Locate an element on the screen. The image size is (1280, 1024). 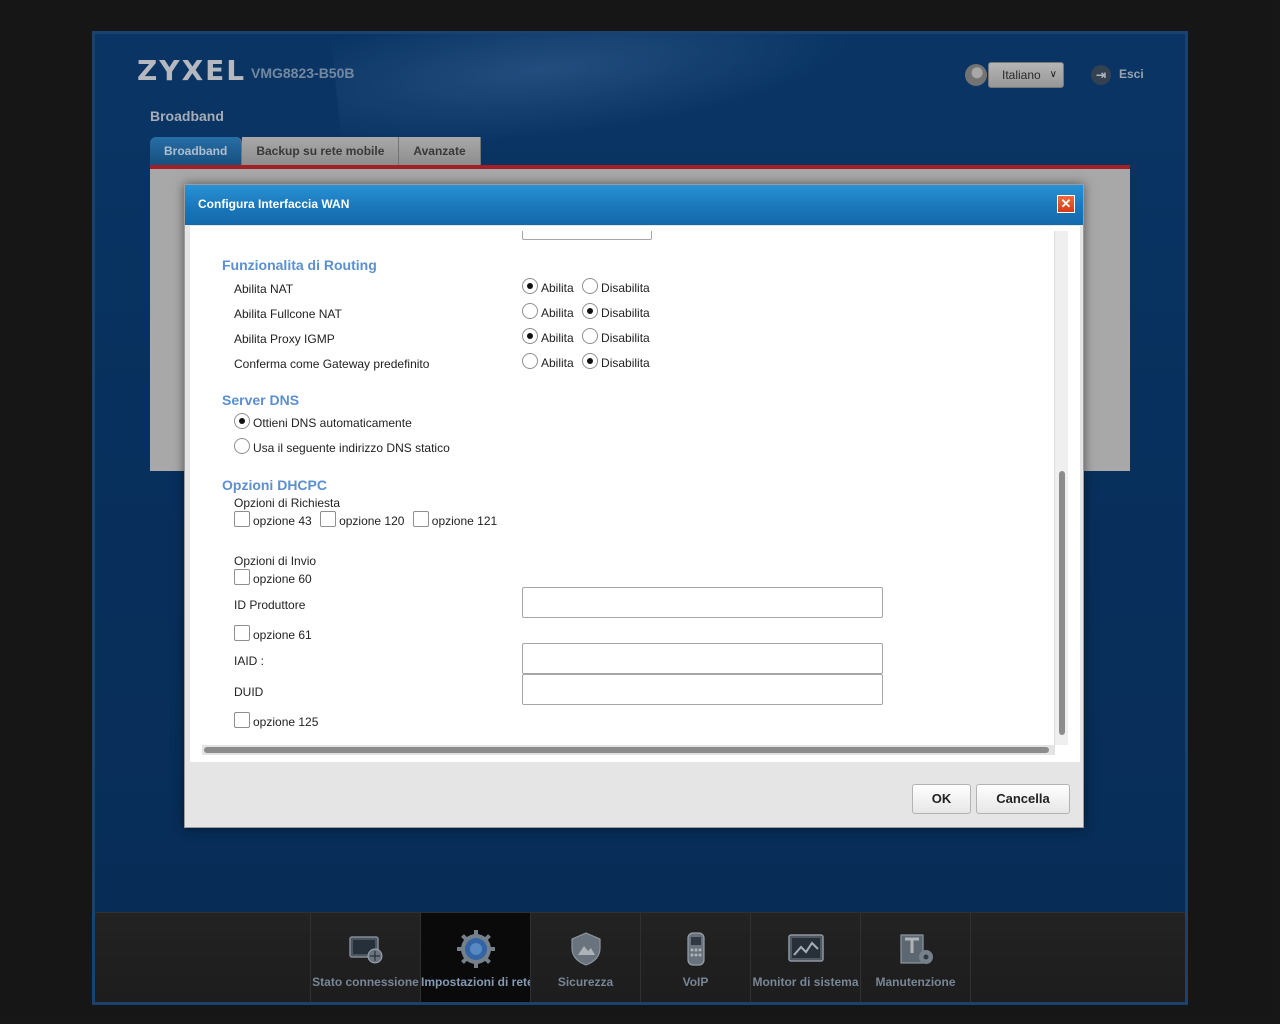
section-routing-title: Funzionalita di Routing is located at coordinates (299, 265).